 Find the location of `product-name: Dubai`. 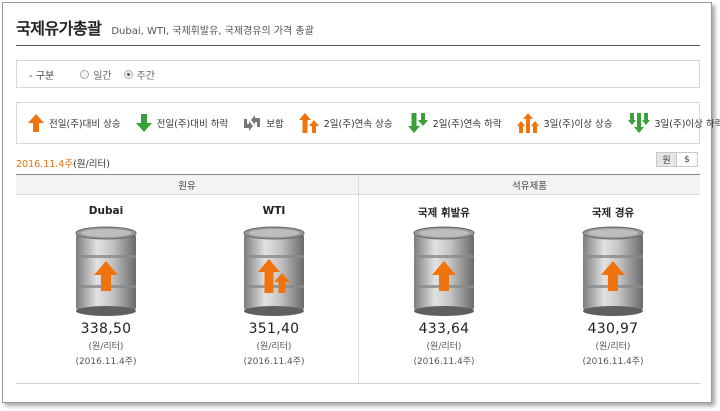

product-name: Dubai is located at coordinates (106, 211).